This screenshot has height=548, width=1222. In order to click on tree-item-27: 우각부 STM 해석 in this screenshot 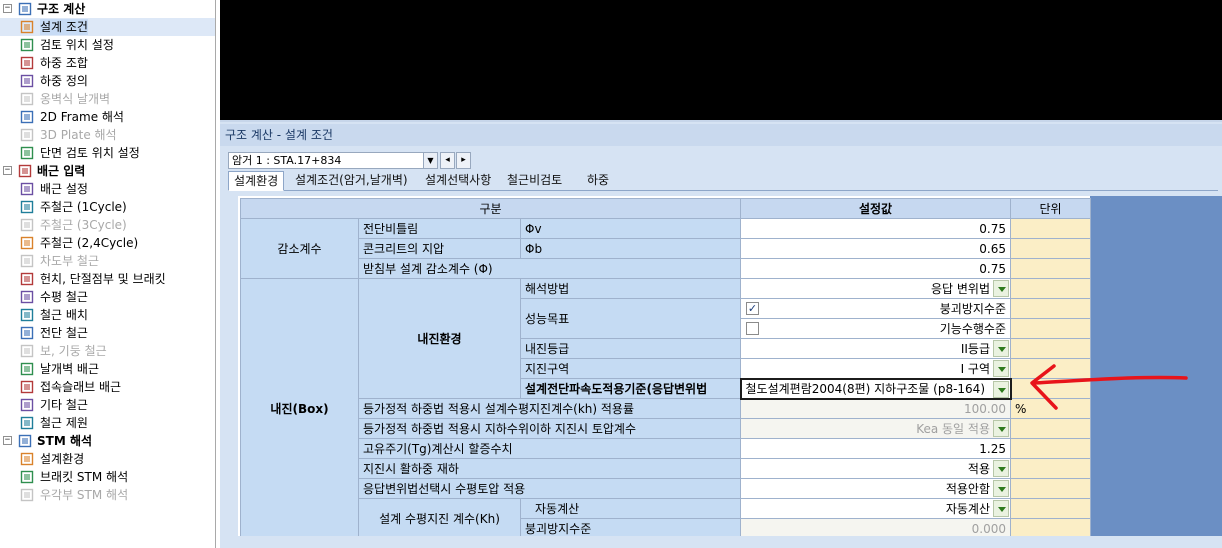, I will do `click(107, 495)`.